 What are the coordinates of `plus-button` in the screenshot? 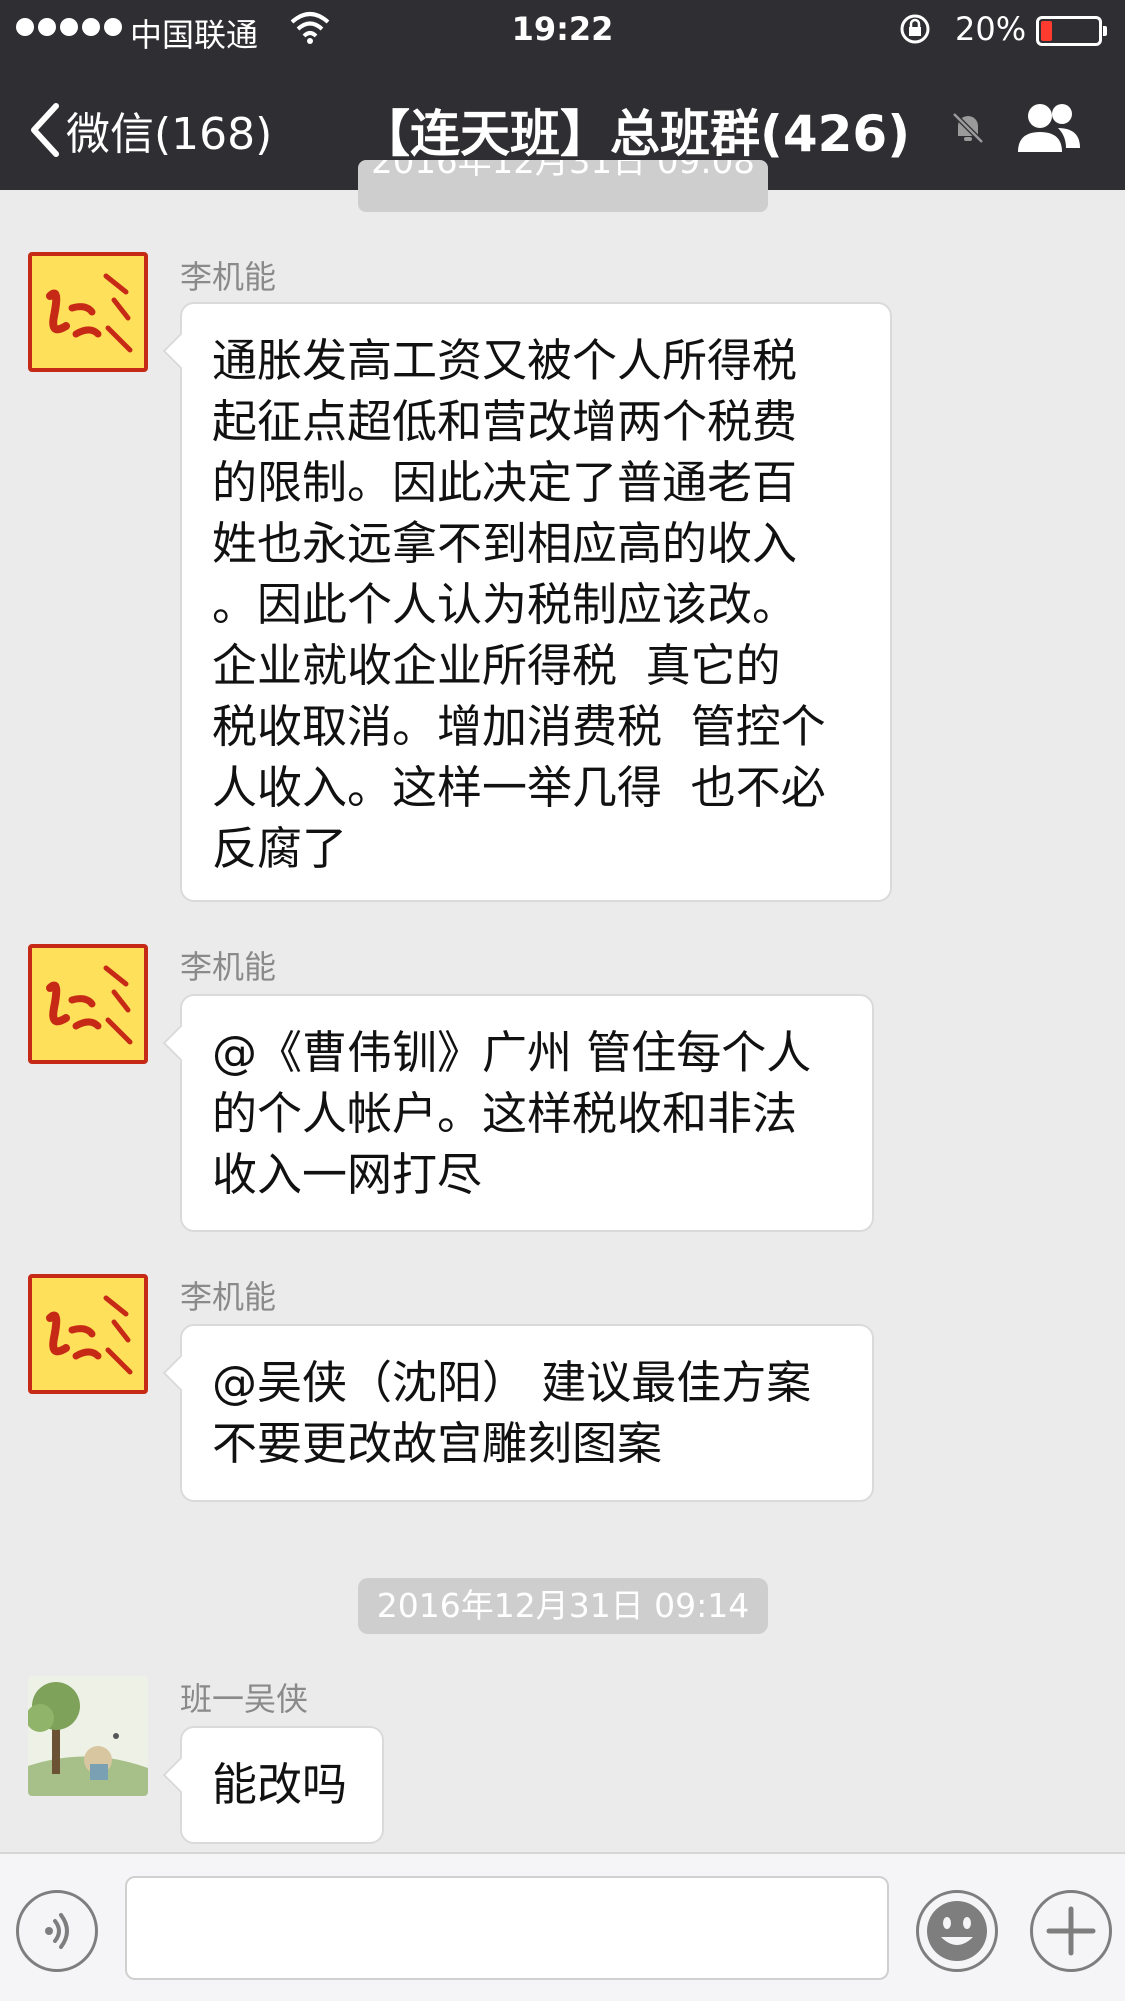 It's located at (1071, 1931).